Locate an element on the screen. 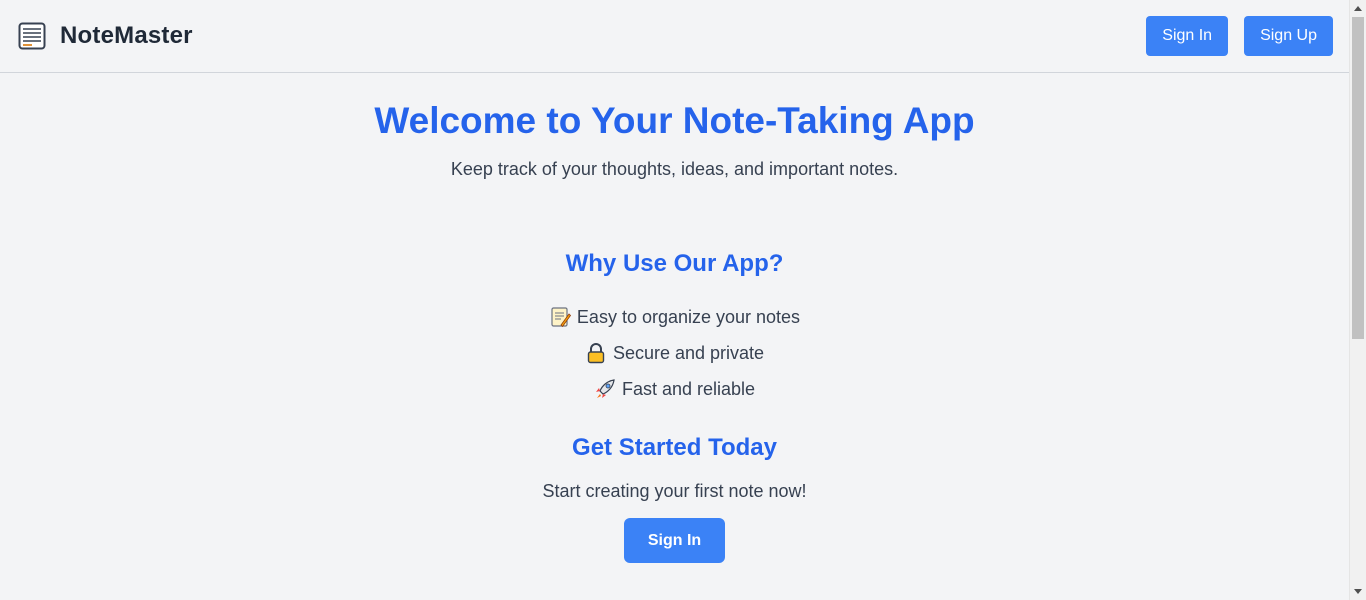 This screenshot has width=1366, height=600. brand-name: NoteMaster is located at coordinates (126, 35).